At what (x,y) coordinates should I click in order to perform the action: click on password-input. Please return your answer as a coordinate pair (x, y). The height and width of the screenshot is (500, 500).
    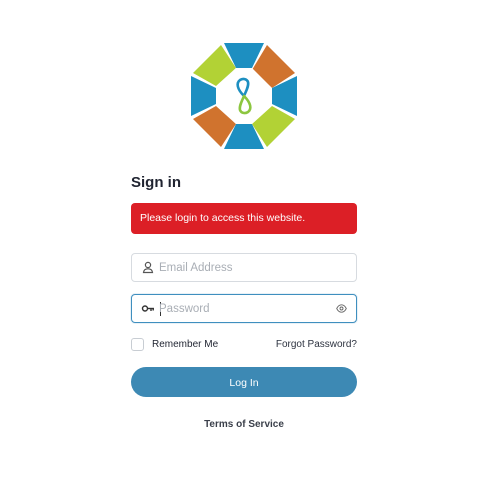
    Looking at the image, I should click on (244, 308).